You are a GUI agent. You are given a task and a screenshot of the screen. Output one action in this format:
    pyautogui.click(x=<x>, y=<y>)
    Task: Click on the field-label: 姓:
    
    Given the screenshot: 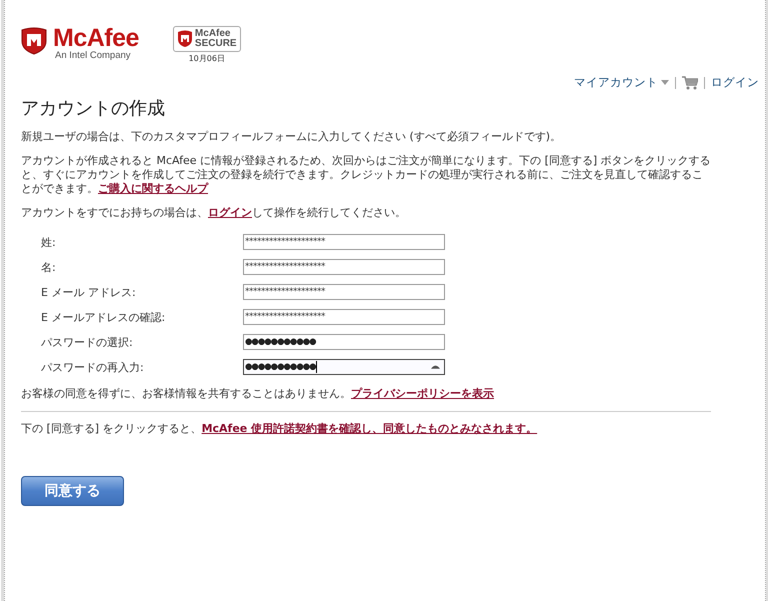 What is the action you would take?
    pyautogui.click(x=49, y=242)
    